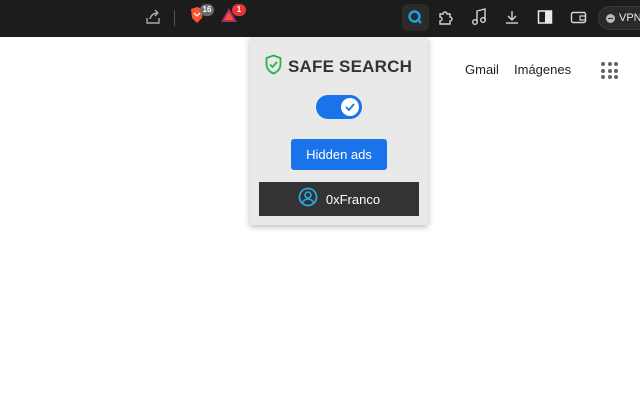 The height and width of the screenshot is (400, 640). I want to click on extensions-puzzle-icon, so click(446, 17).